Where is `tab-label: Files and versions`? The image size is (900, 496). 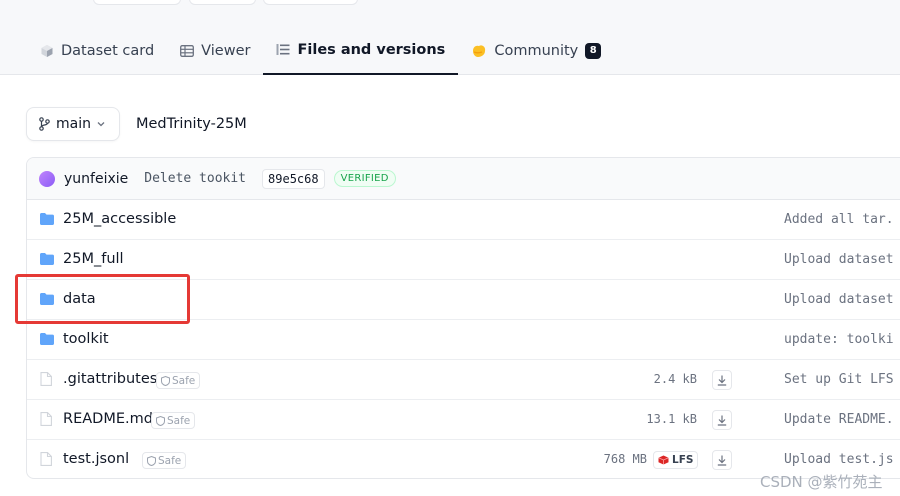 tab-label: Files and versions is located at coordinates (371, 49).